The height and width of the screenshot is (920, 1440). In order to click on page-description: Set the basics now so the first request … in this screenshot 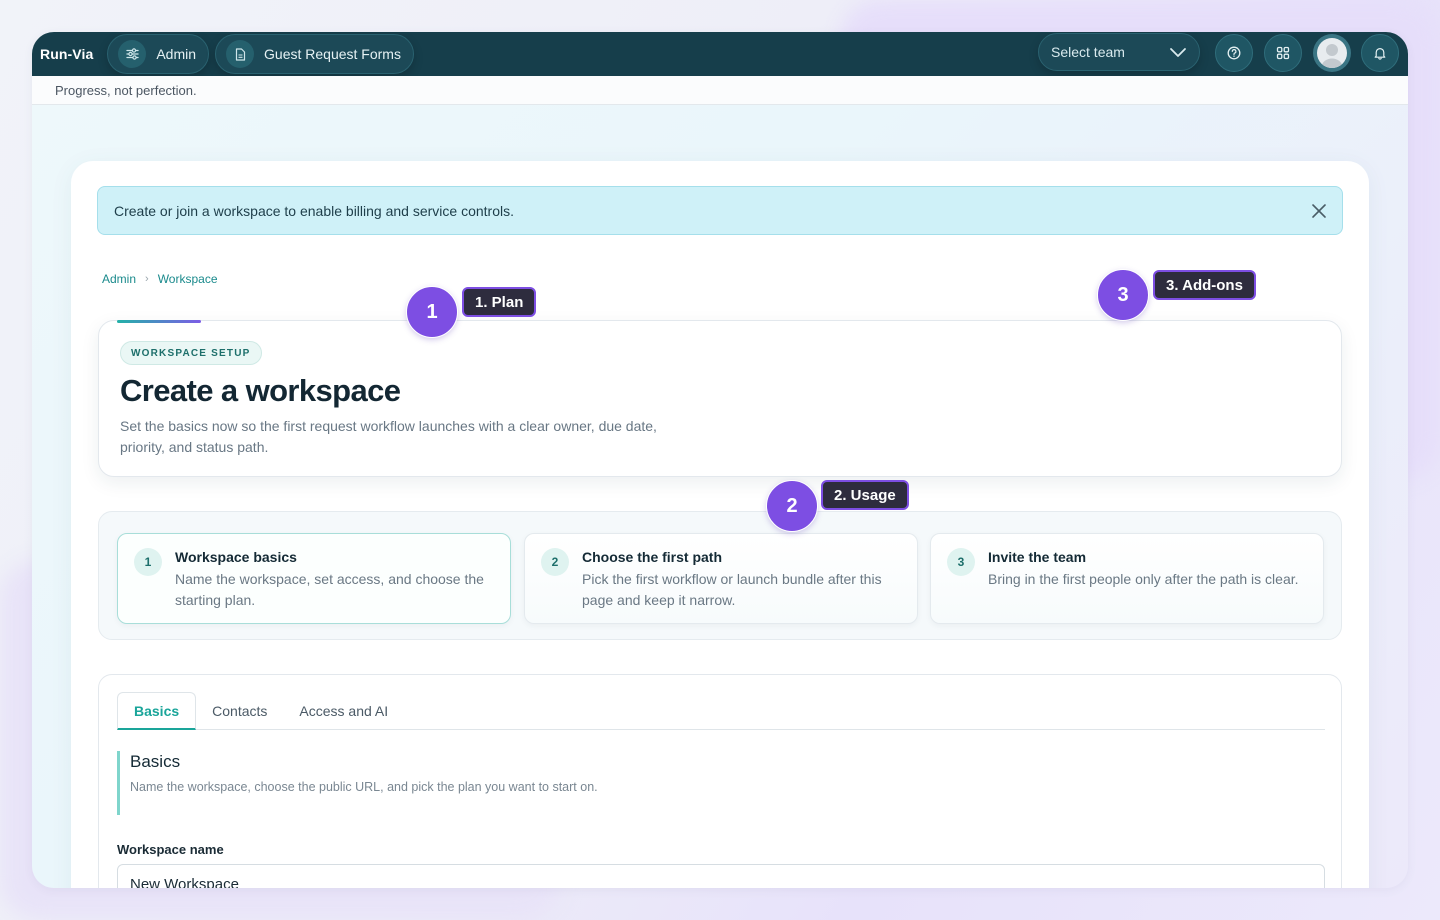, I will do `click(388, 436)`.